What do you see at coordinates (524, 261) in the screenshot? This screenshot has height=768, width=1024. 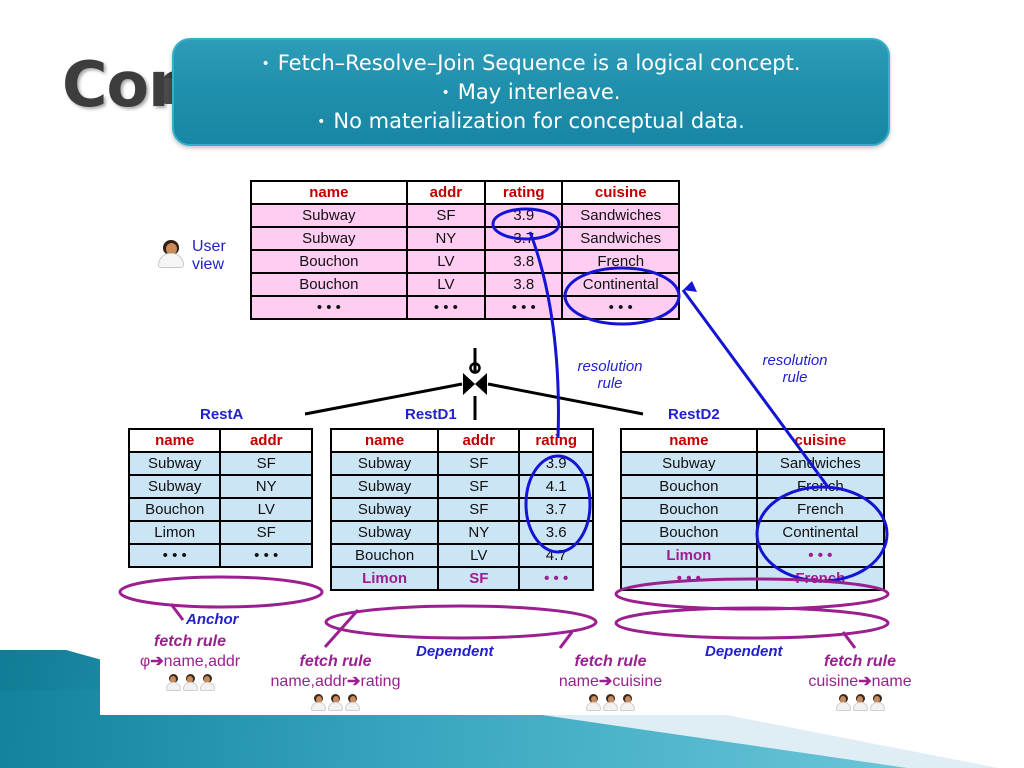 I see `cell-rating: 3.8` at bounding box center [524, 261].